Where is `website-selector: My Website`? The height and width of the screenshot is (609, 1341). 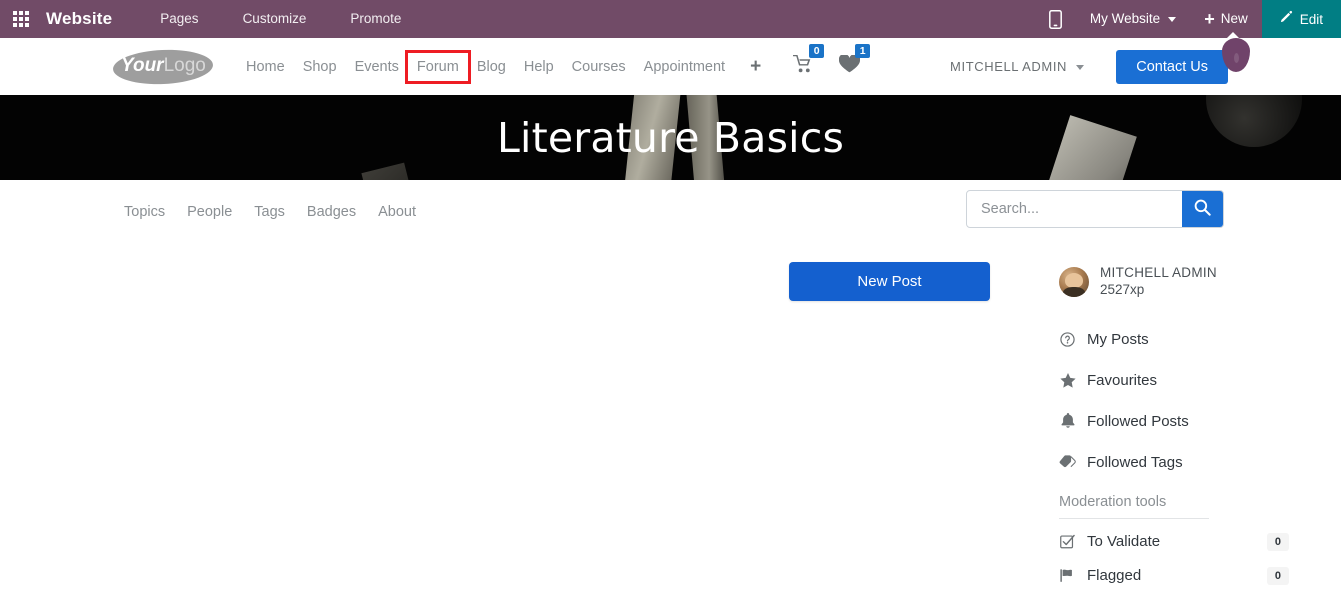 website-selector: My Website is located at coordinates (1133, 19).